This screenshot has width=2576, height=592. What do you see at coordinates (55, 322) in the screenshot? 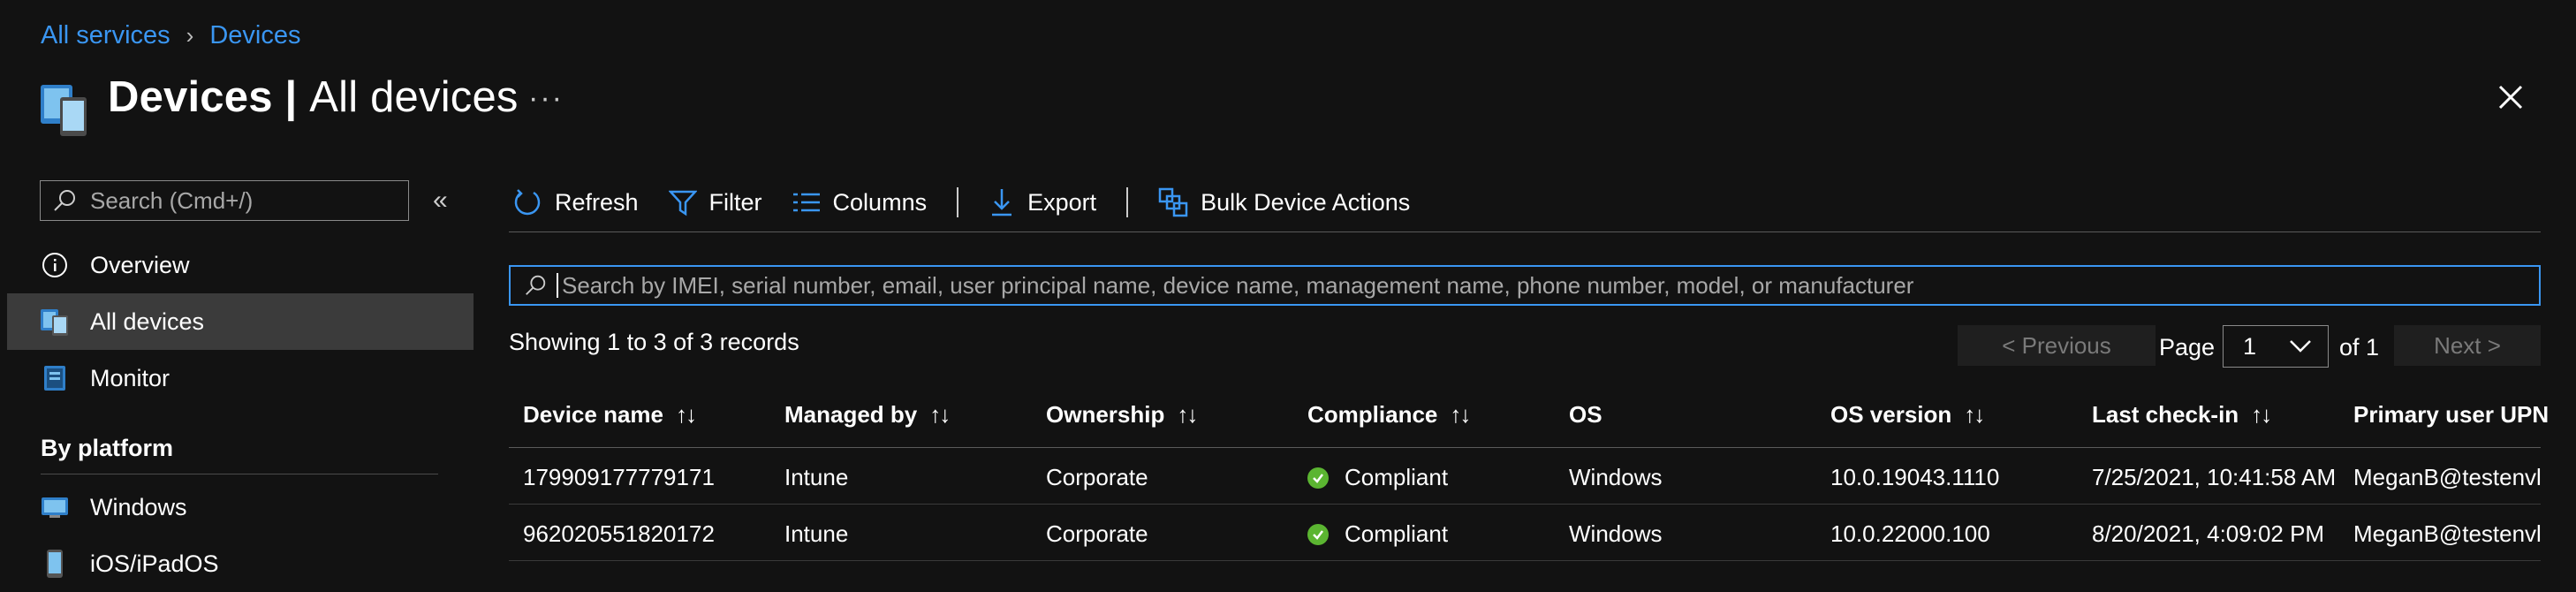
I see `devices-icon` at bounding box center [55, 322].